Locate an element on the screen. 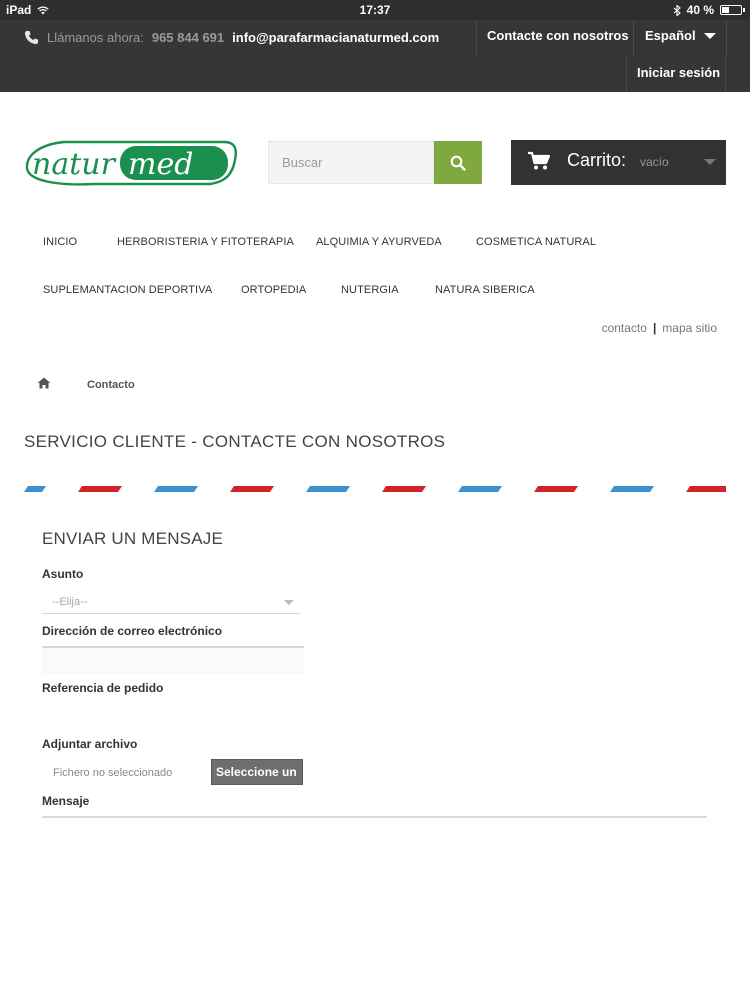 The width and height of the screenshot is (750, 1000). subject-label: Asunto is located at coordinates (63, 574).